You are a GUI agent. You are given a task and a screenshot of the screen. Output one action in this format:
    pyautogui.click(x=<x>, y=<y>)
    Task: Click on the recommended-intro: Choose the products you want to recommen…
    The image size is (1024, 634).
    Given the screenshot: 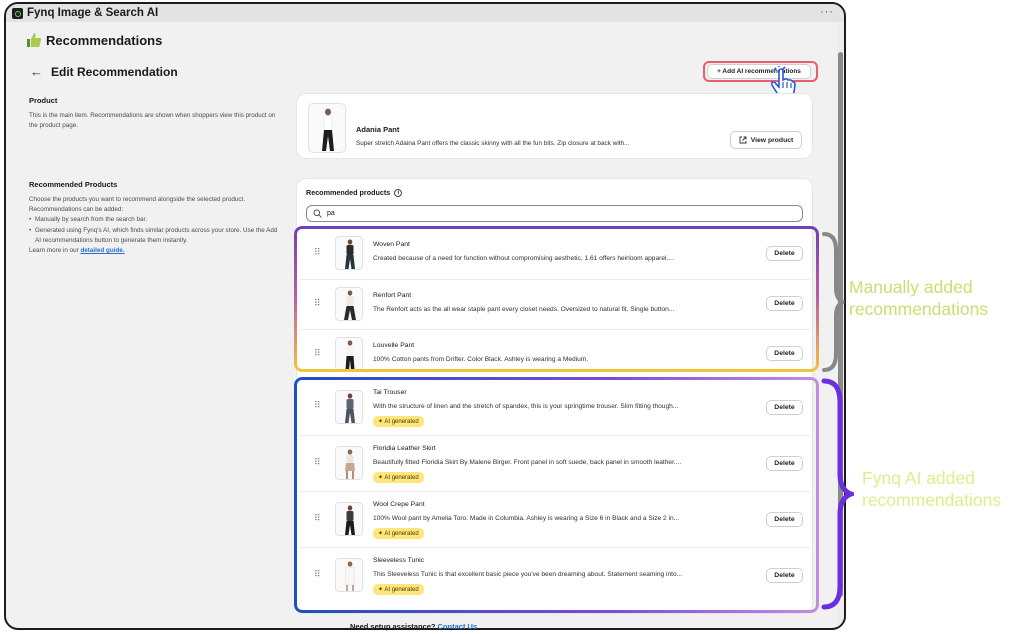 What is the action you would take?
    pyautogui.click(x=137, y=205)
    